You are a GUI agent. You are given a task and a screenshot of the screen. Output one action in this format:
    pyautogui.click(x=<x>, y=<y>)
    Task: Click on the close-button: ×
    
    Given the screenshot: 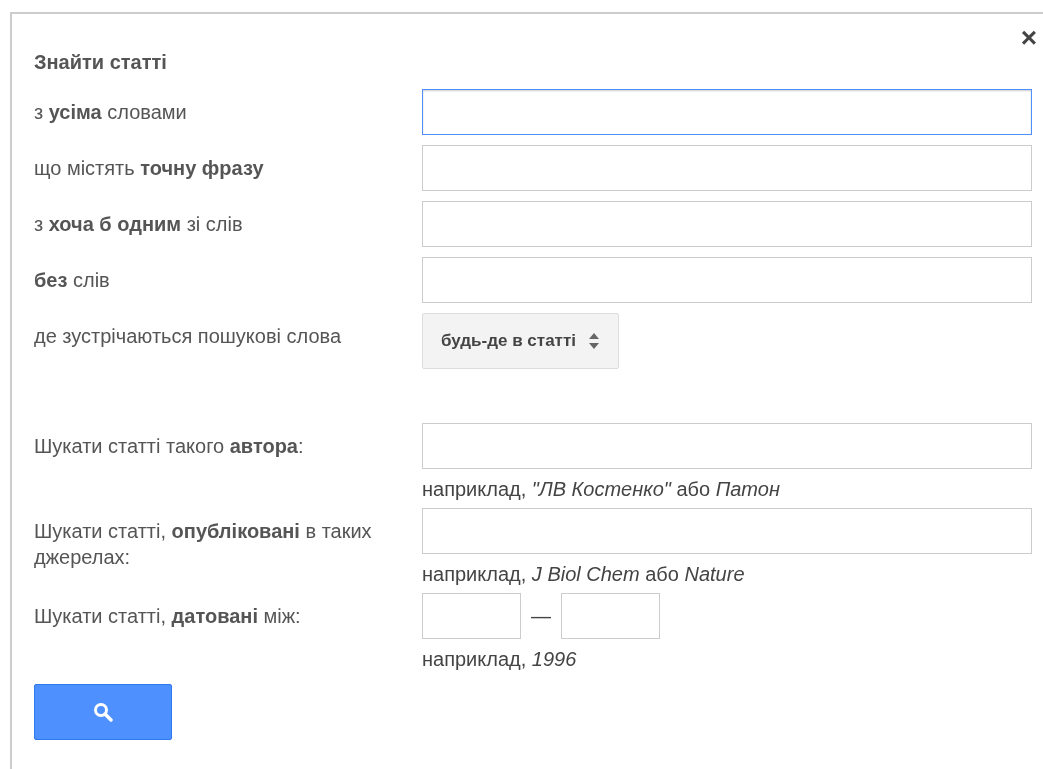 What is the action you would take?
    pyautogui.click(x=1028, y=38)
    